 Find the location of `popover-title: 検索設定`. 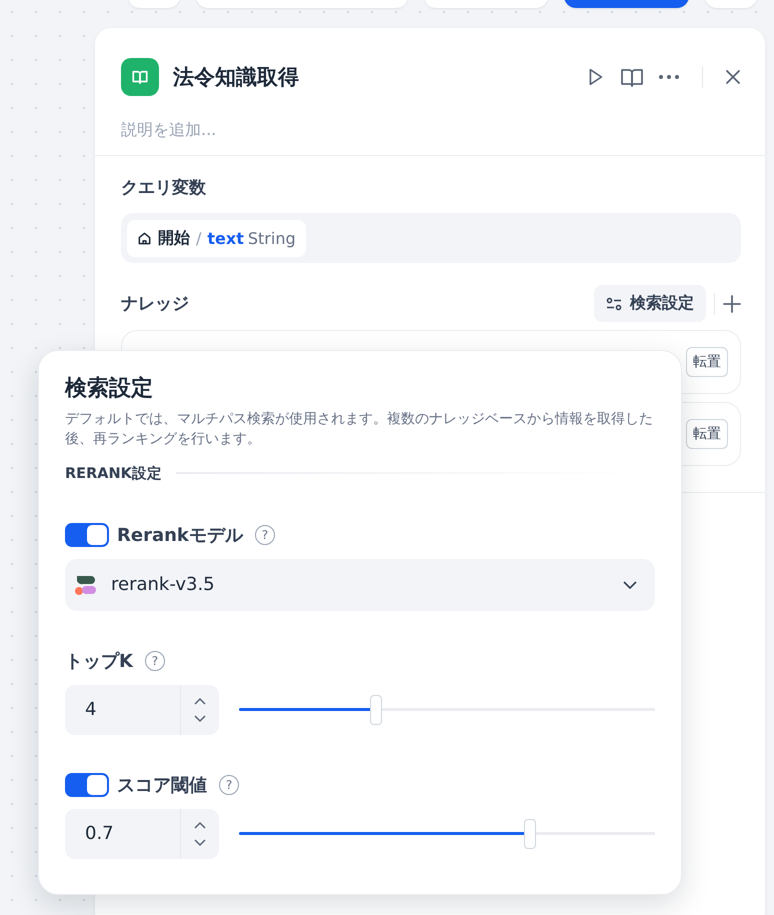

popover-title: 検索設定 is located at coordinates (109, 388).